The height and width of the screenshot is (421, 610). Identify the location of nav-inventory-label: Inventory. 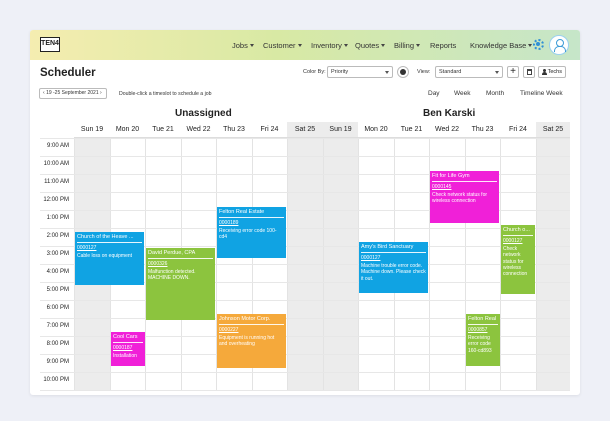
(326, 45).